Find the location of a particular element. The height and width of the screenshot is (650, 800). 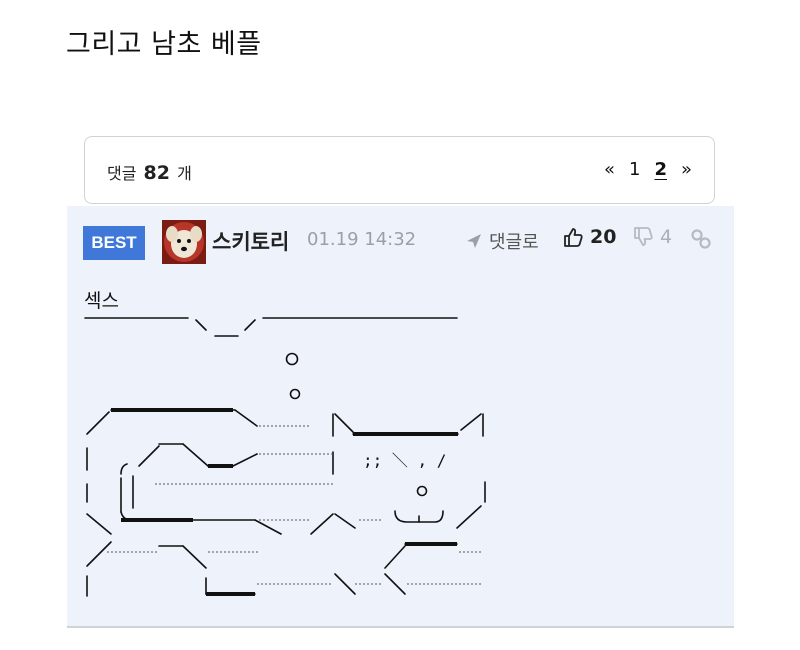

best-badge: BEST is located at coordinates (114, 243).